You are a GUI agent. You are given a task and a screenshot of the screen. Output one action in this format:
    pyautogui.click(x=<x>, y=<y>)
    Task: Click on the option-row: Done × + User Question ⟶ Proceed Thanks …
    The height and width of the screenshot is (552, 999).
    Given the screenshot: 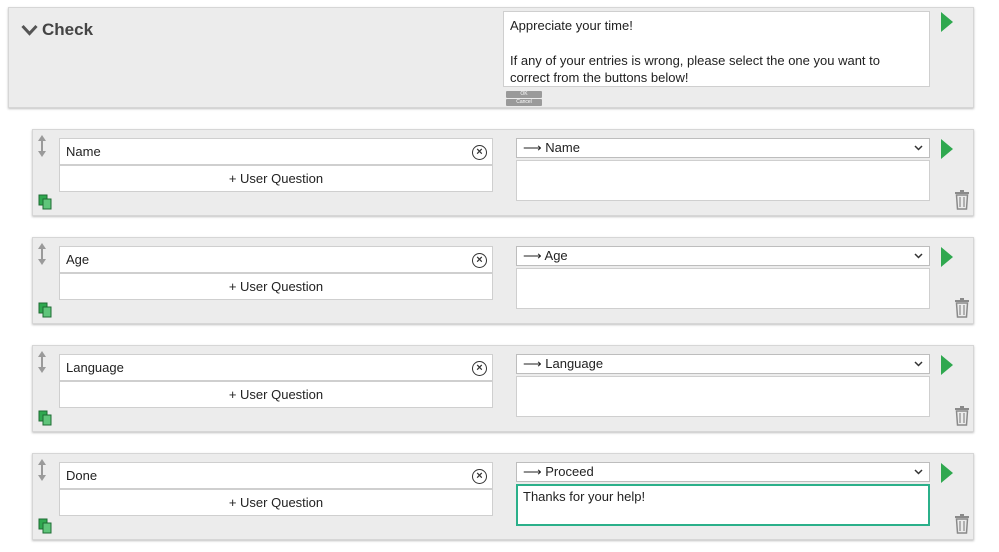 What is the action you would take?
    pyautogui.click(x=503, y=496)
    